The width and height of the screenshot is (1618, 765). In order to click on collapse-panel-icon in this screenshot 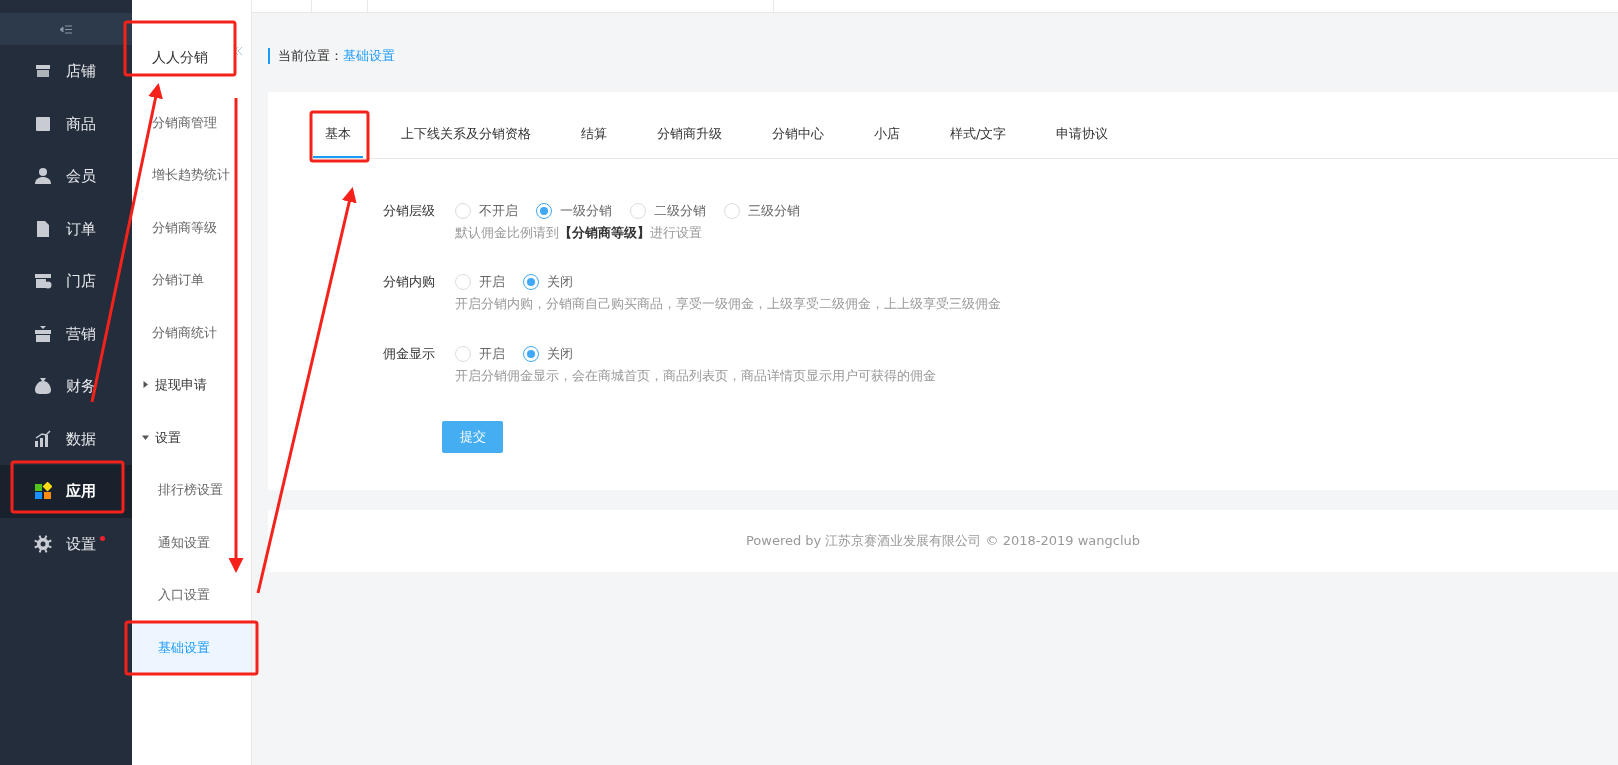, I will do `click(238, 51)`.